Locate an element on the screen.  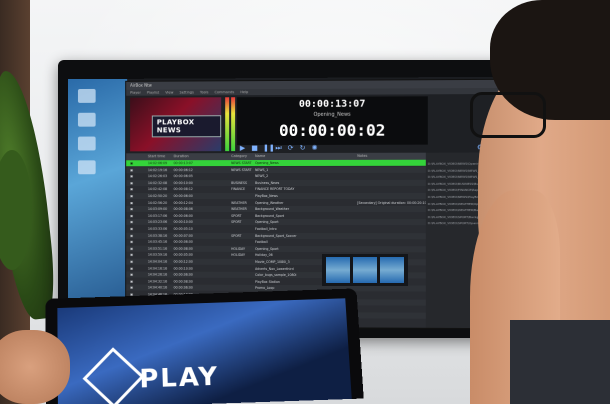
settings-icon: ✺ is located at coordinates (314, 148).